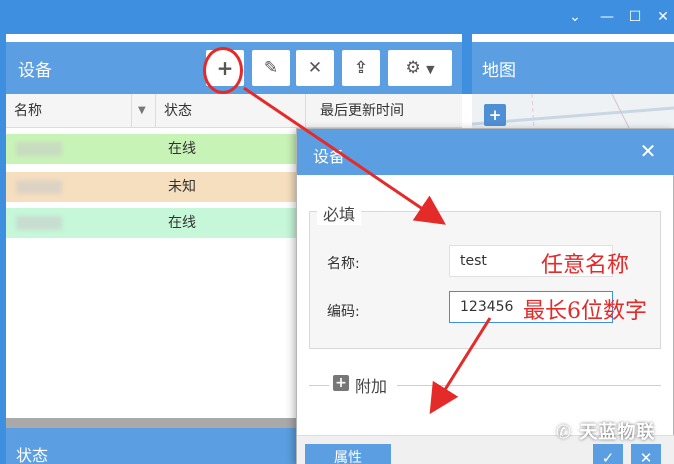 This screenshot has height=464, width=674. What do you see at coordinates (343, 264) in the screenshot?
I see `name-label: 名称:` at bounding box center [343, 264].